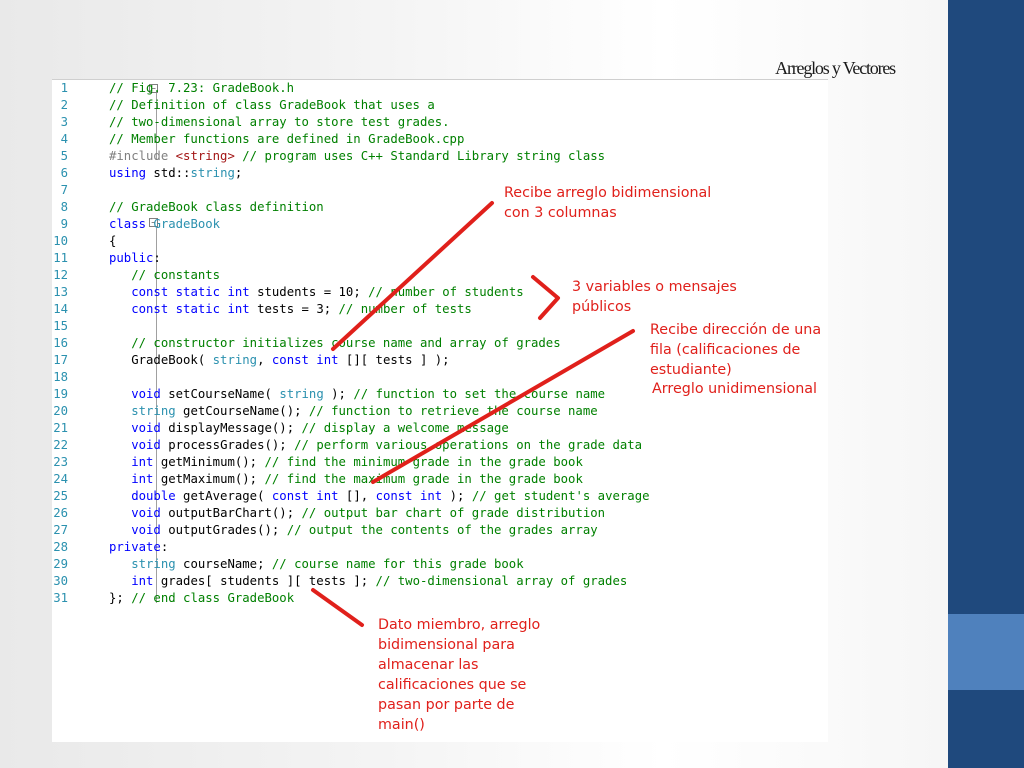 This screenshot has width=1024, height=768. I want to click on brace-public-constants, so click(545, 297).